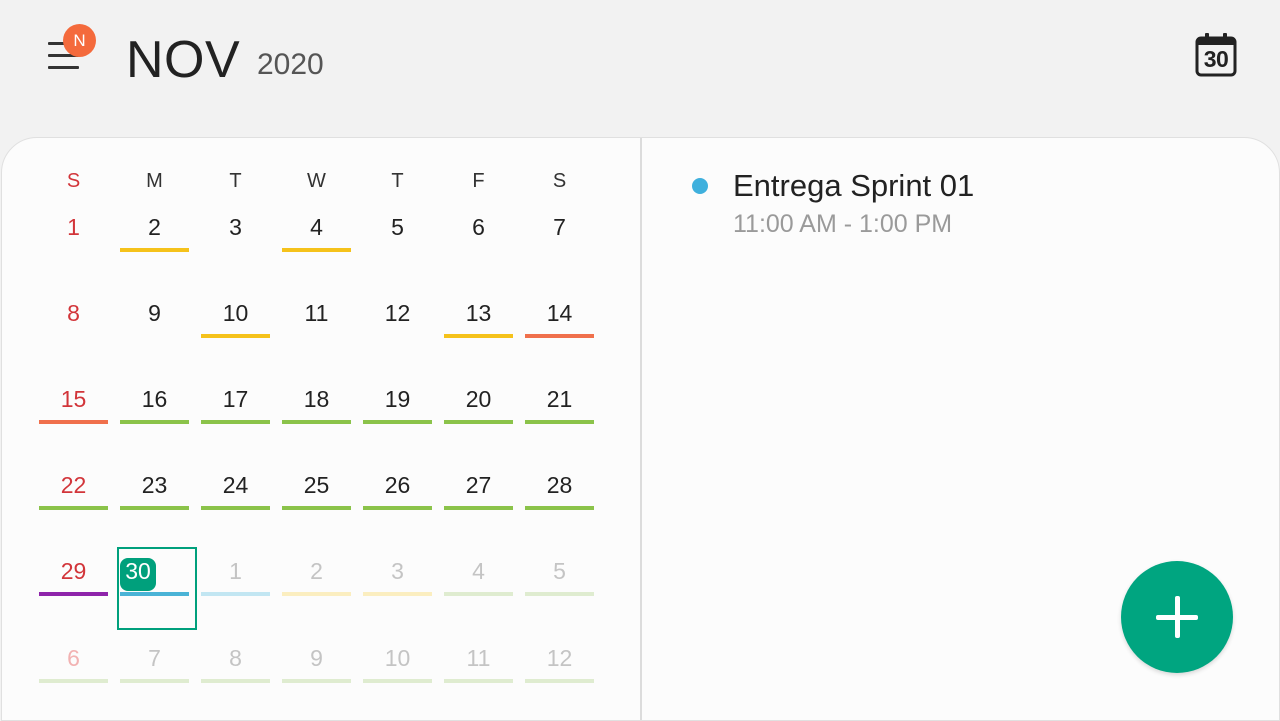 This screenshot has width=1280, height=721. What do you see at coordinates (183, 60) in the screenshot?
I see `month-title: NOV` at bounding box center [183, 60].